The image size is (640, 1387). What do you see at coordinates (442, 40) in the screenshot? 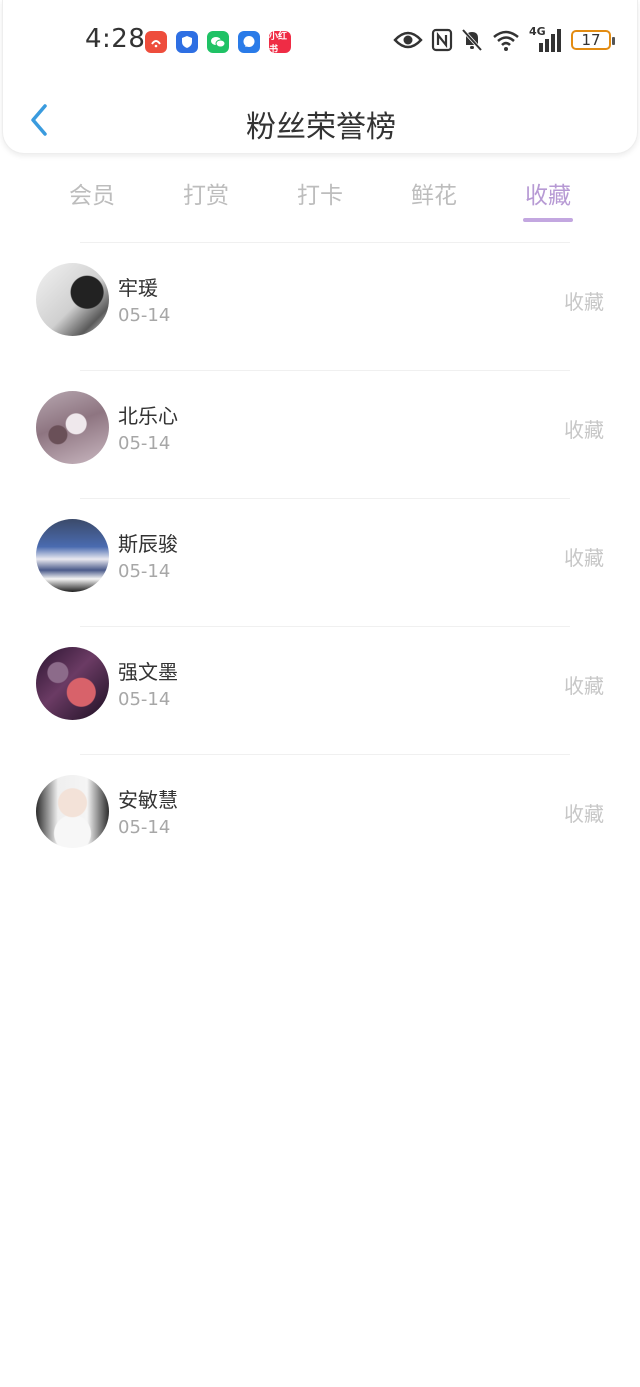
I see `nfc-icon` at bounding box center [442, 40].